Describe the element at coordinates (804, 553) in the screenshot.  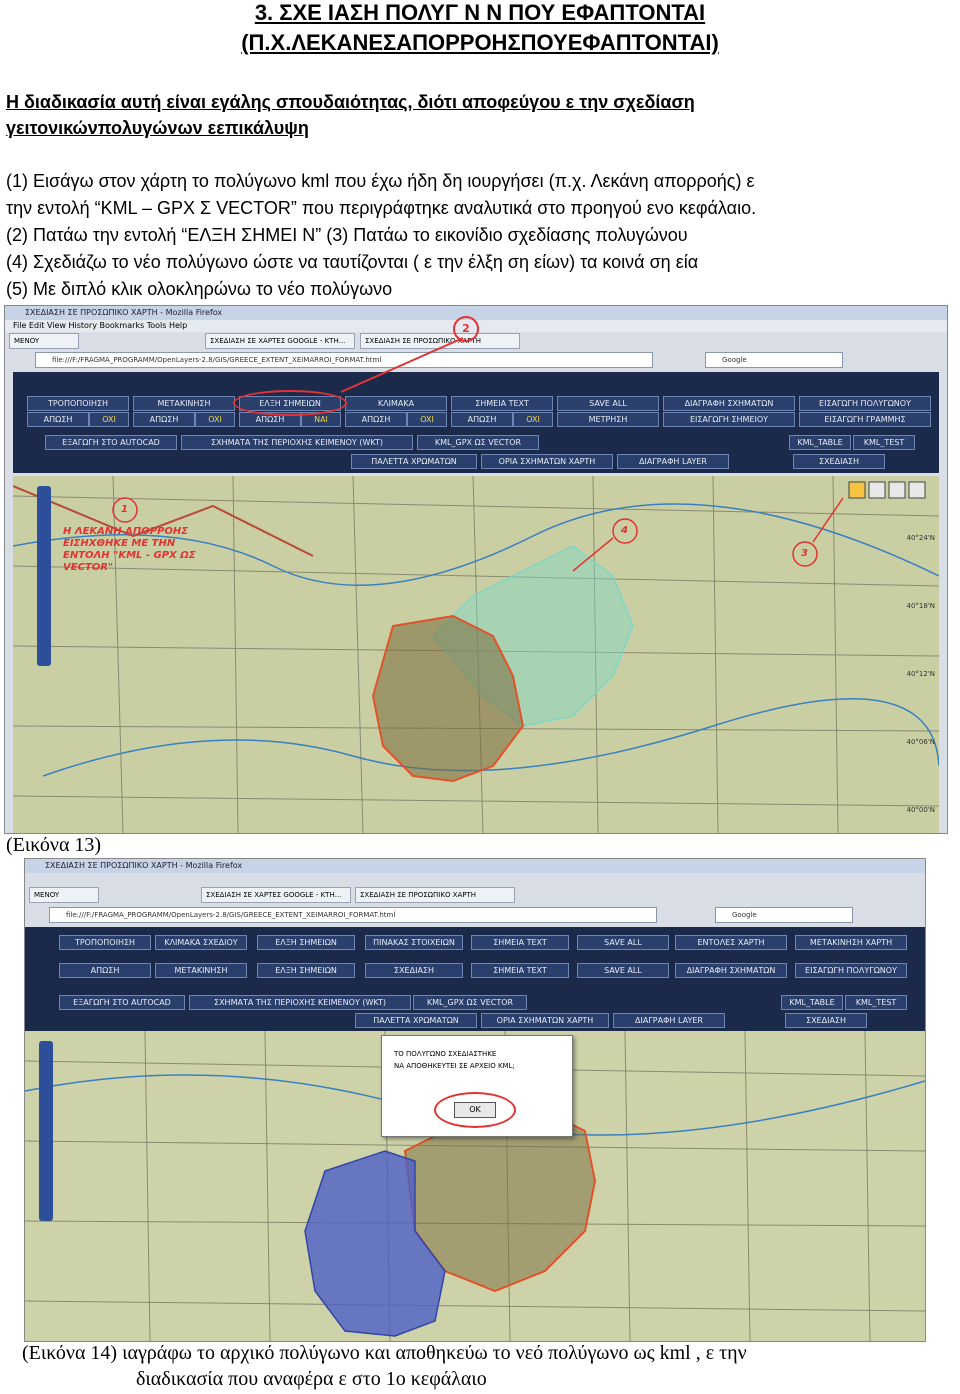
I see `callout-3: 3` at that location.